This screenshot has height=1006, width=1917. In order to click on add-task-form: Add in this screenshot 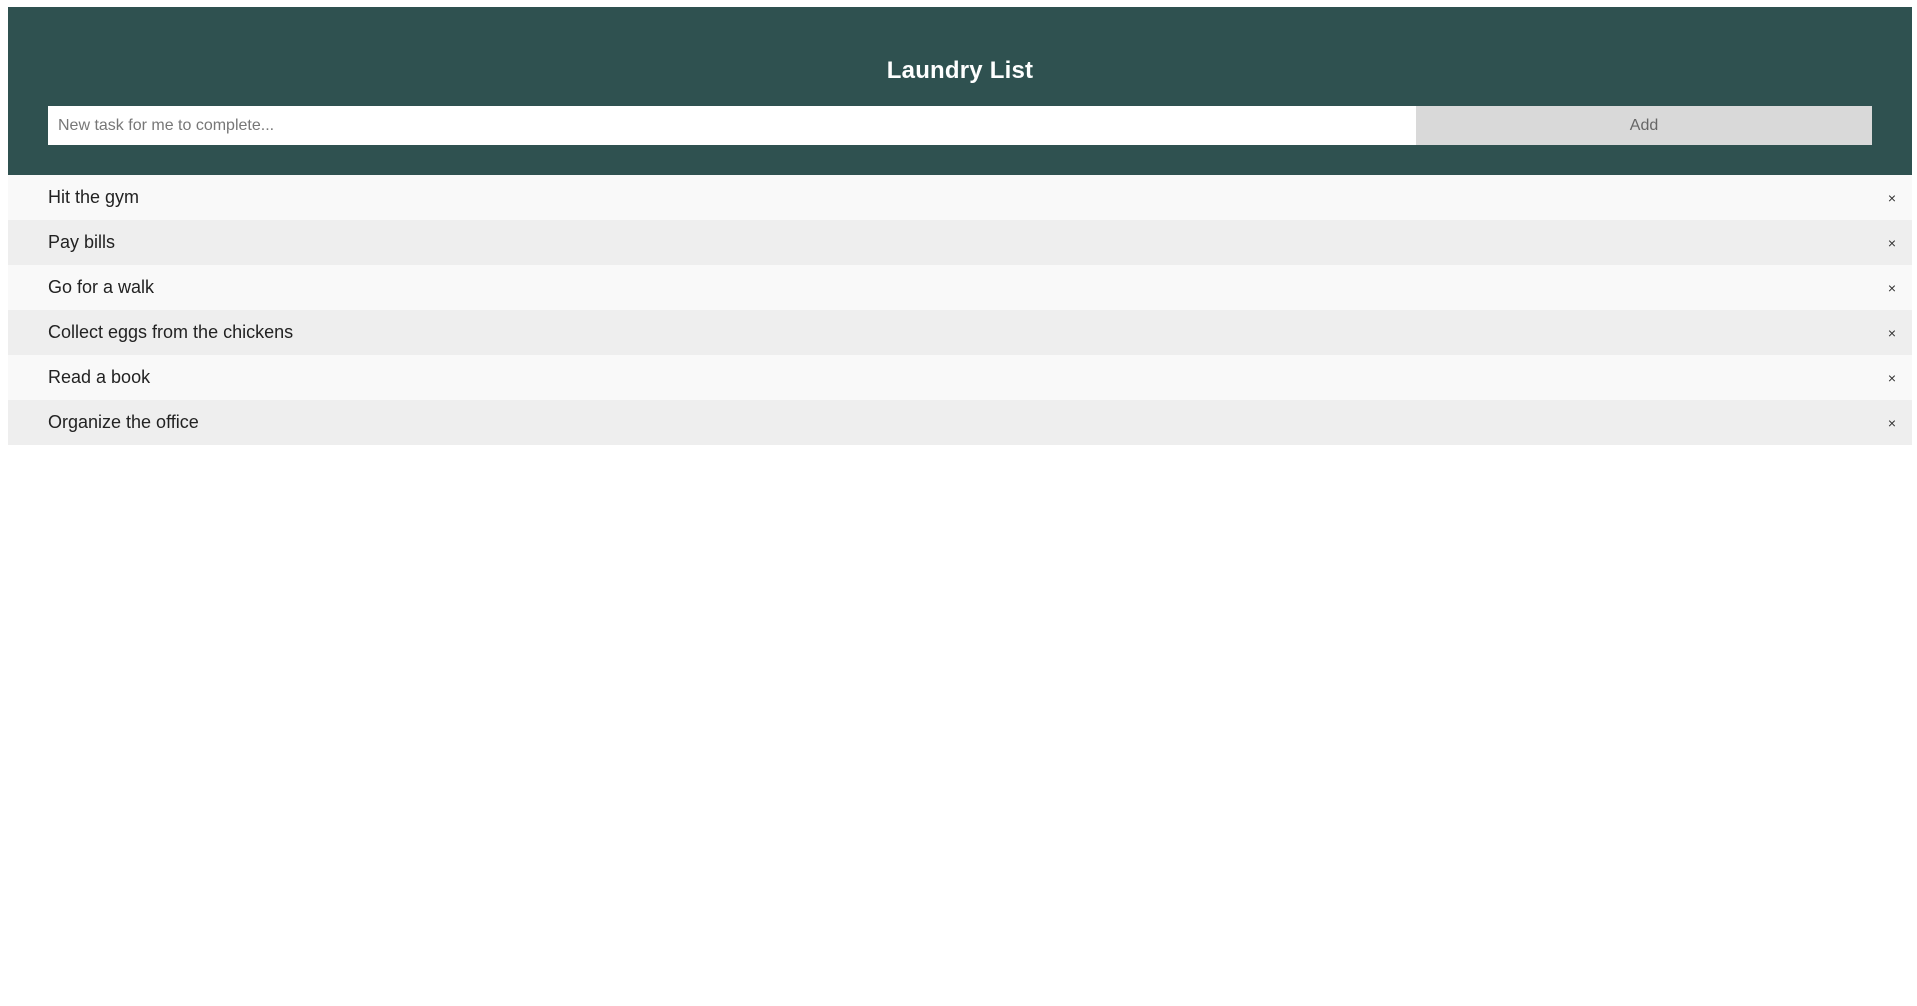, I will do `click(960, 125)`.